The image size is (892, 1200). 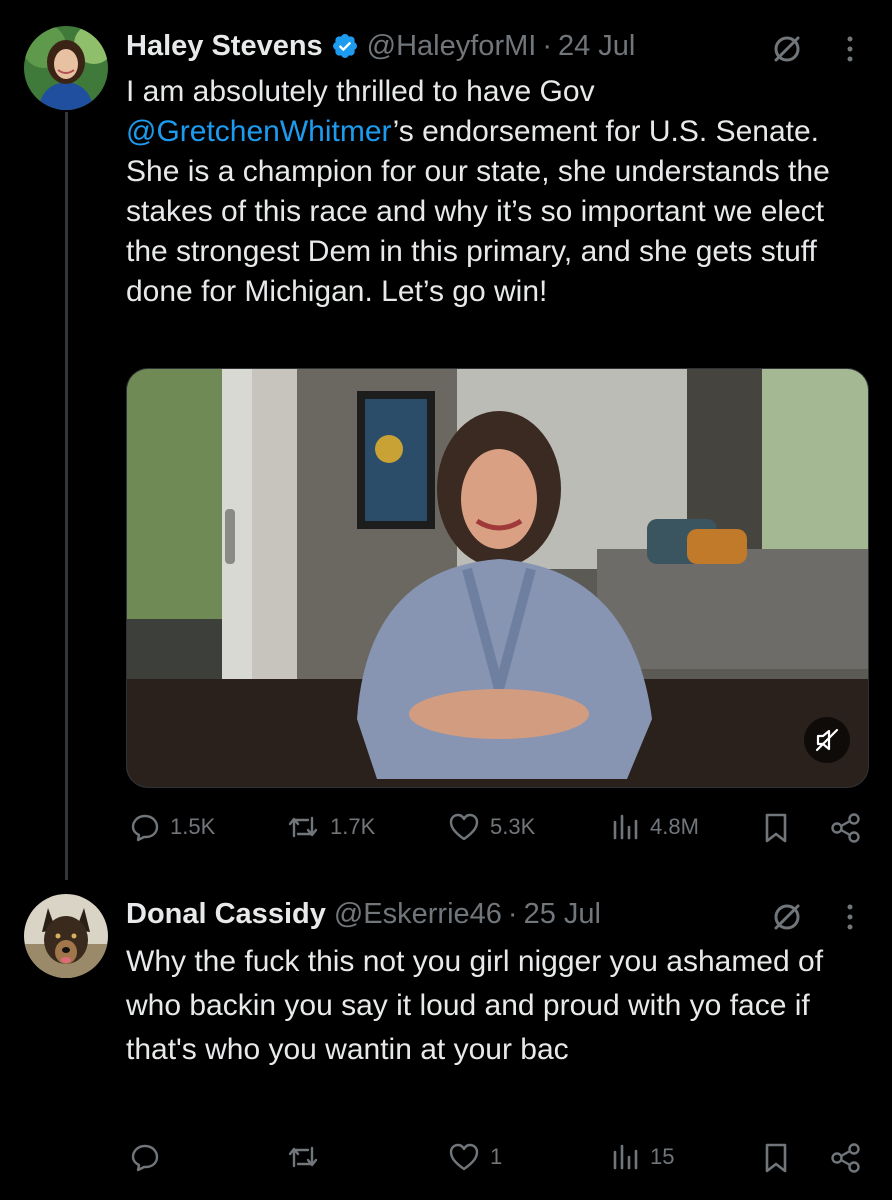 What do you see at coordinates (596, 46) in the screenshot?
I see `tweet-date: 24 Jul` at bounding box center [596, 46].